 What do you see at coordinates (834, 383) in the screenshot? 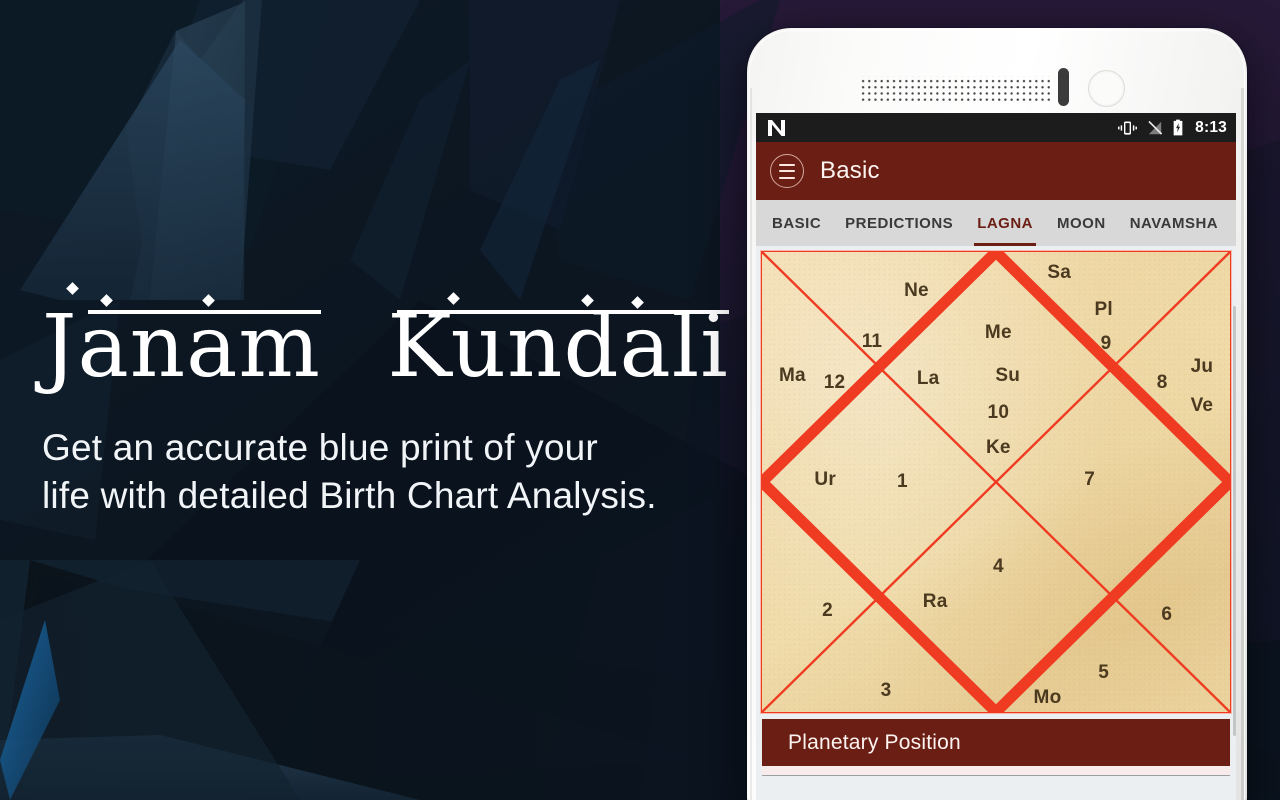
I see `kundali-house-label: 12` at bounding box center [834, 383].